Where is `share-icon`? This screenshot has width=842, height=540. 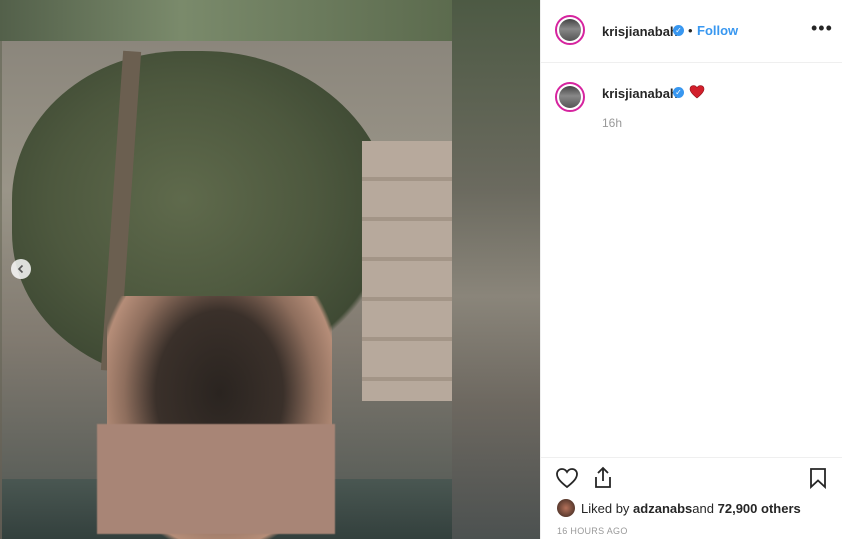
share-icon is located at coordinates (603, 478).